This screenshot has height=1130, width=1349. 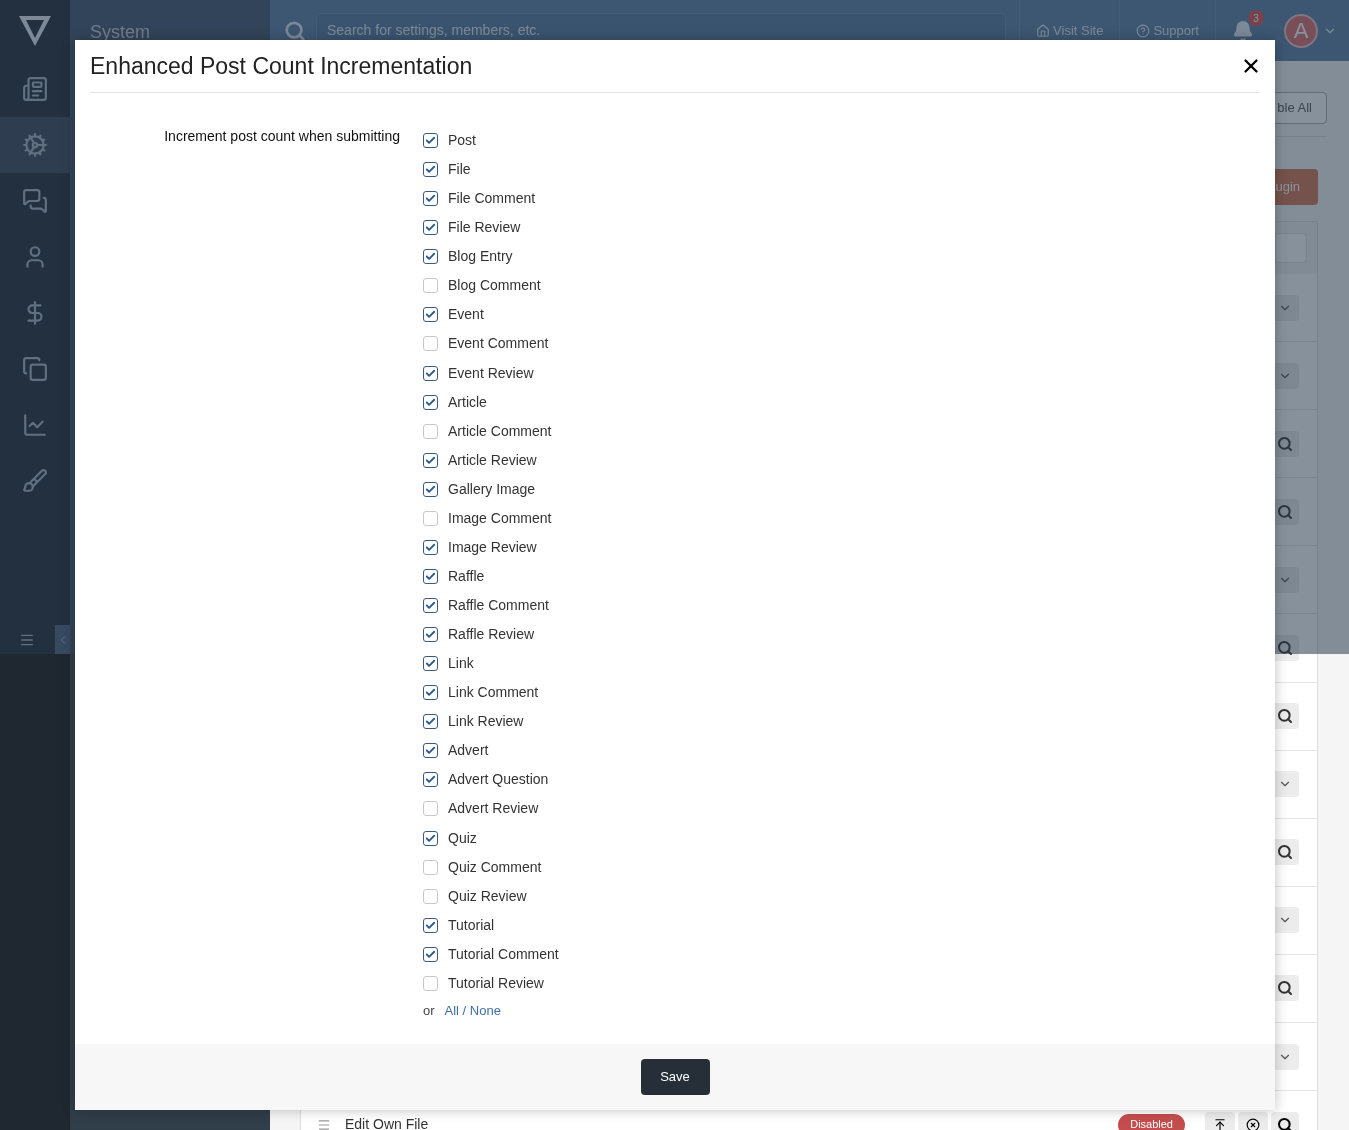 I want to click on checkbox-label: Event Comment, so click(x=498, y=344).